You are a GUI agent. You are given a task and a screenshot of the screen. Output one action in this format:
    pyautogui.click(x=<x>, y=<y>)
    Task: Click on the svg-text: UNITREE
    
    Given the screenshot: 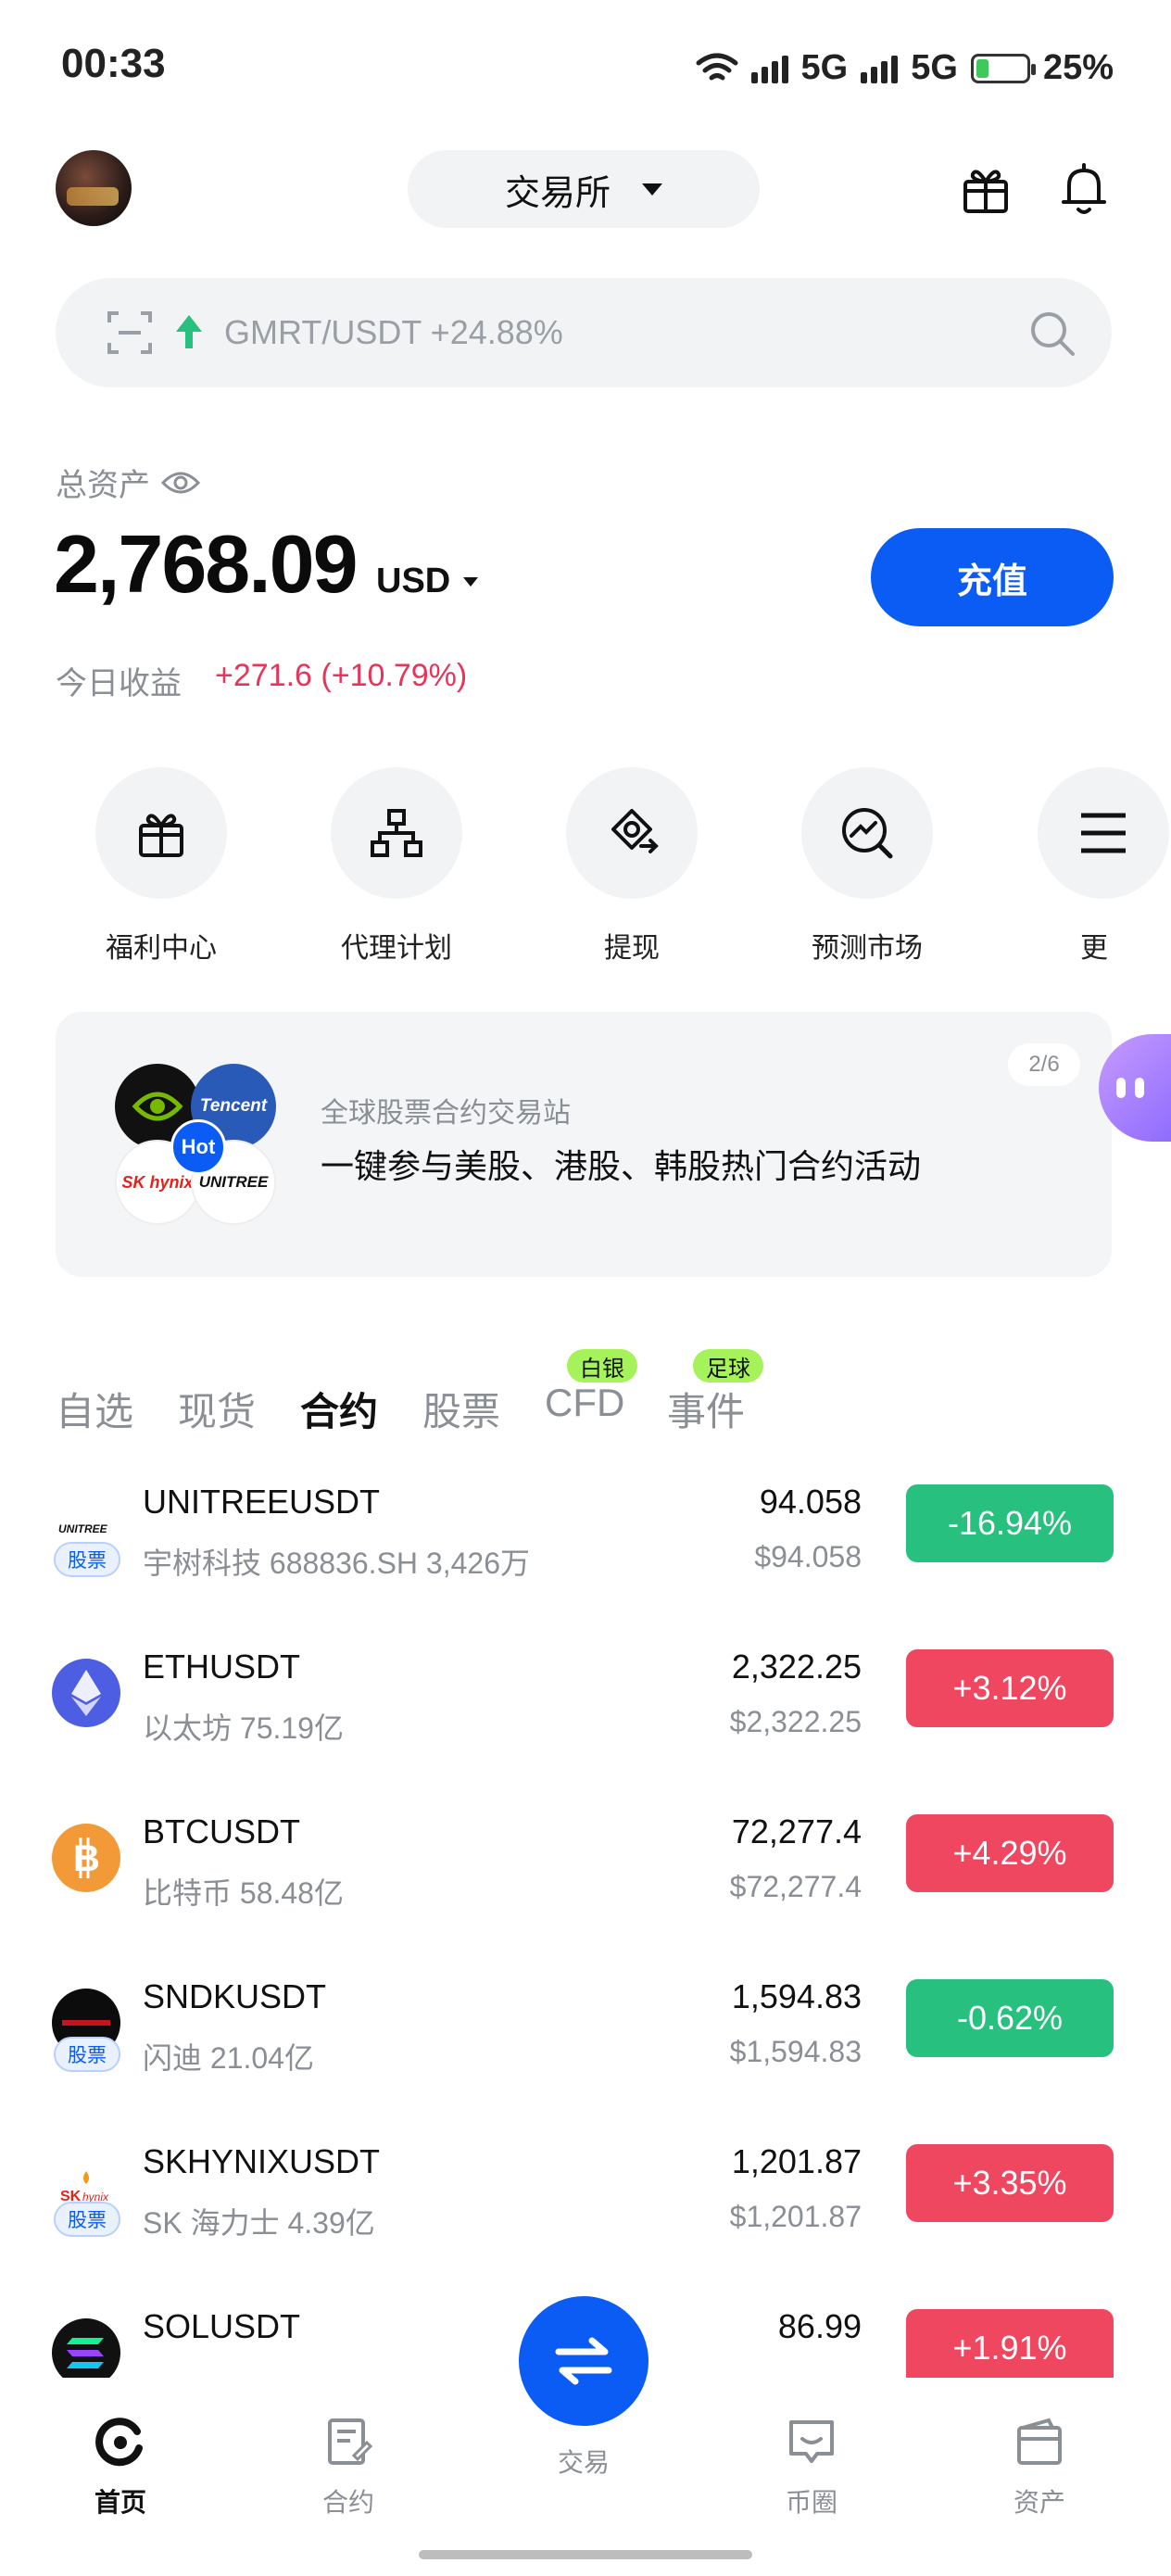 What is the action you would take?
    pyautogui.click(x=83, y=1528)
    